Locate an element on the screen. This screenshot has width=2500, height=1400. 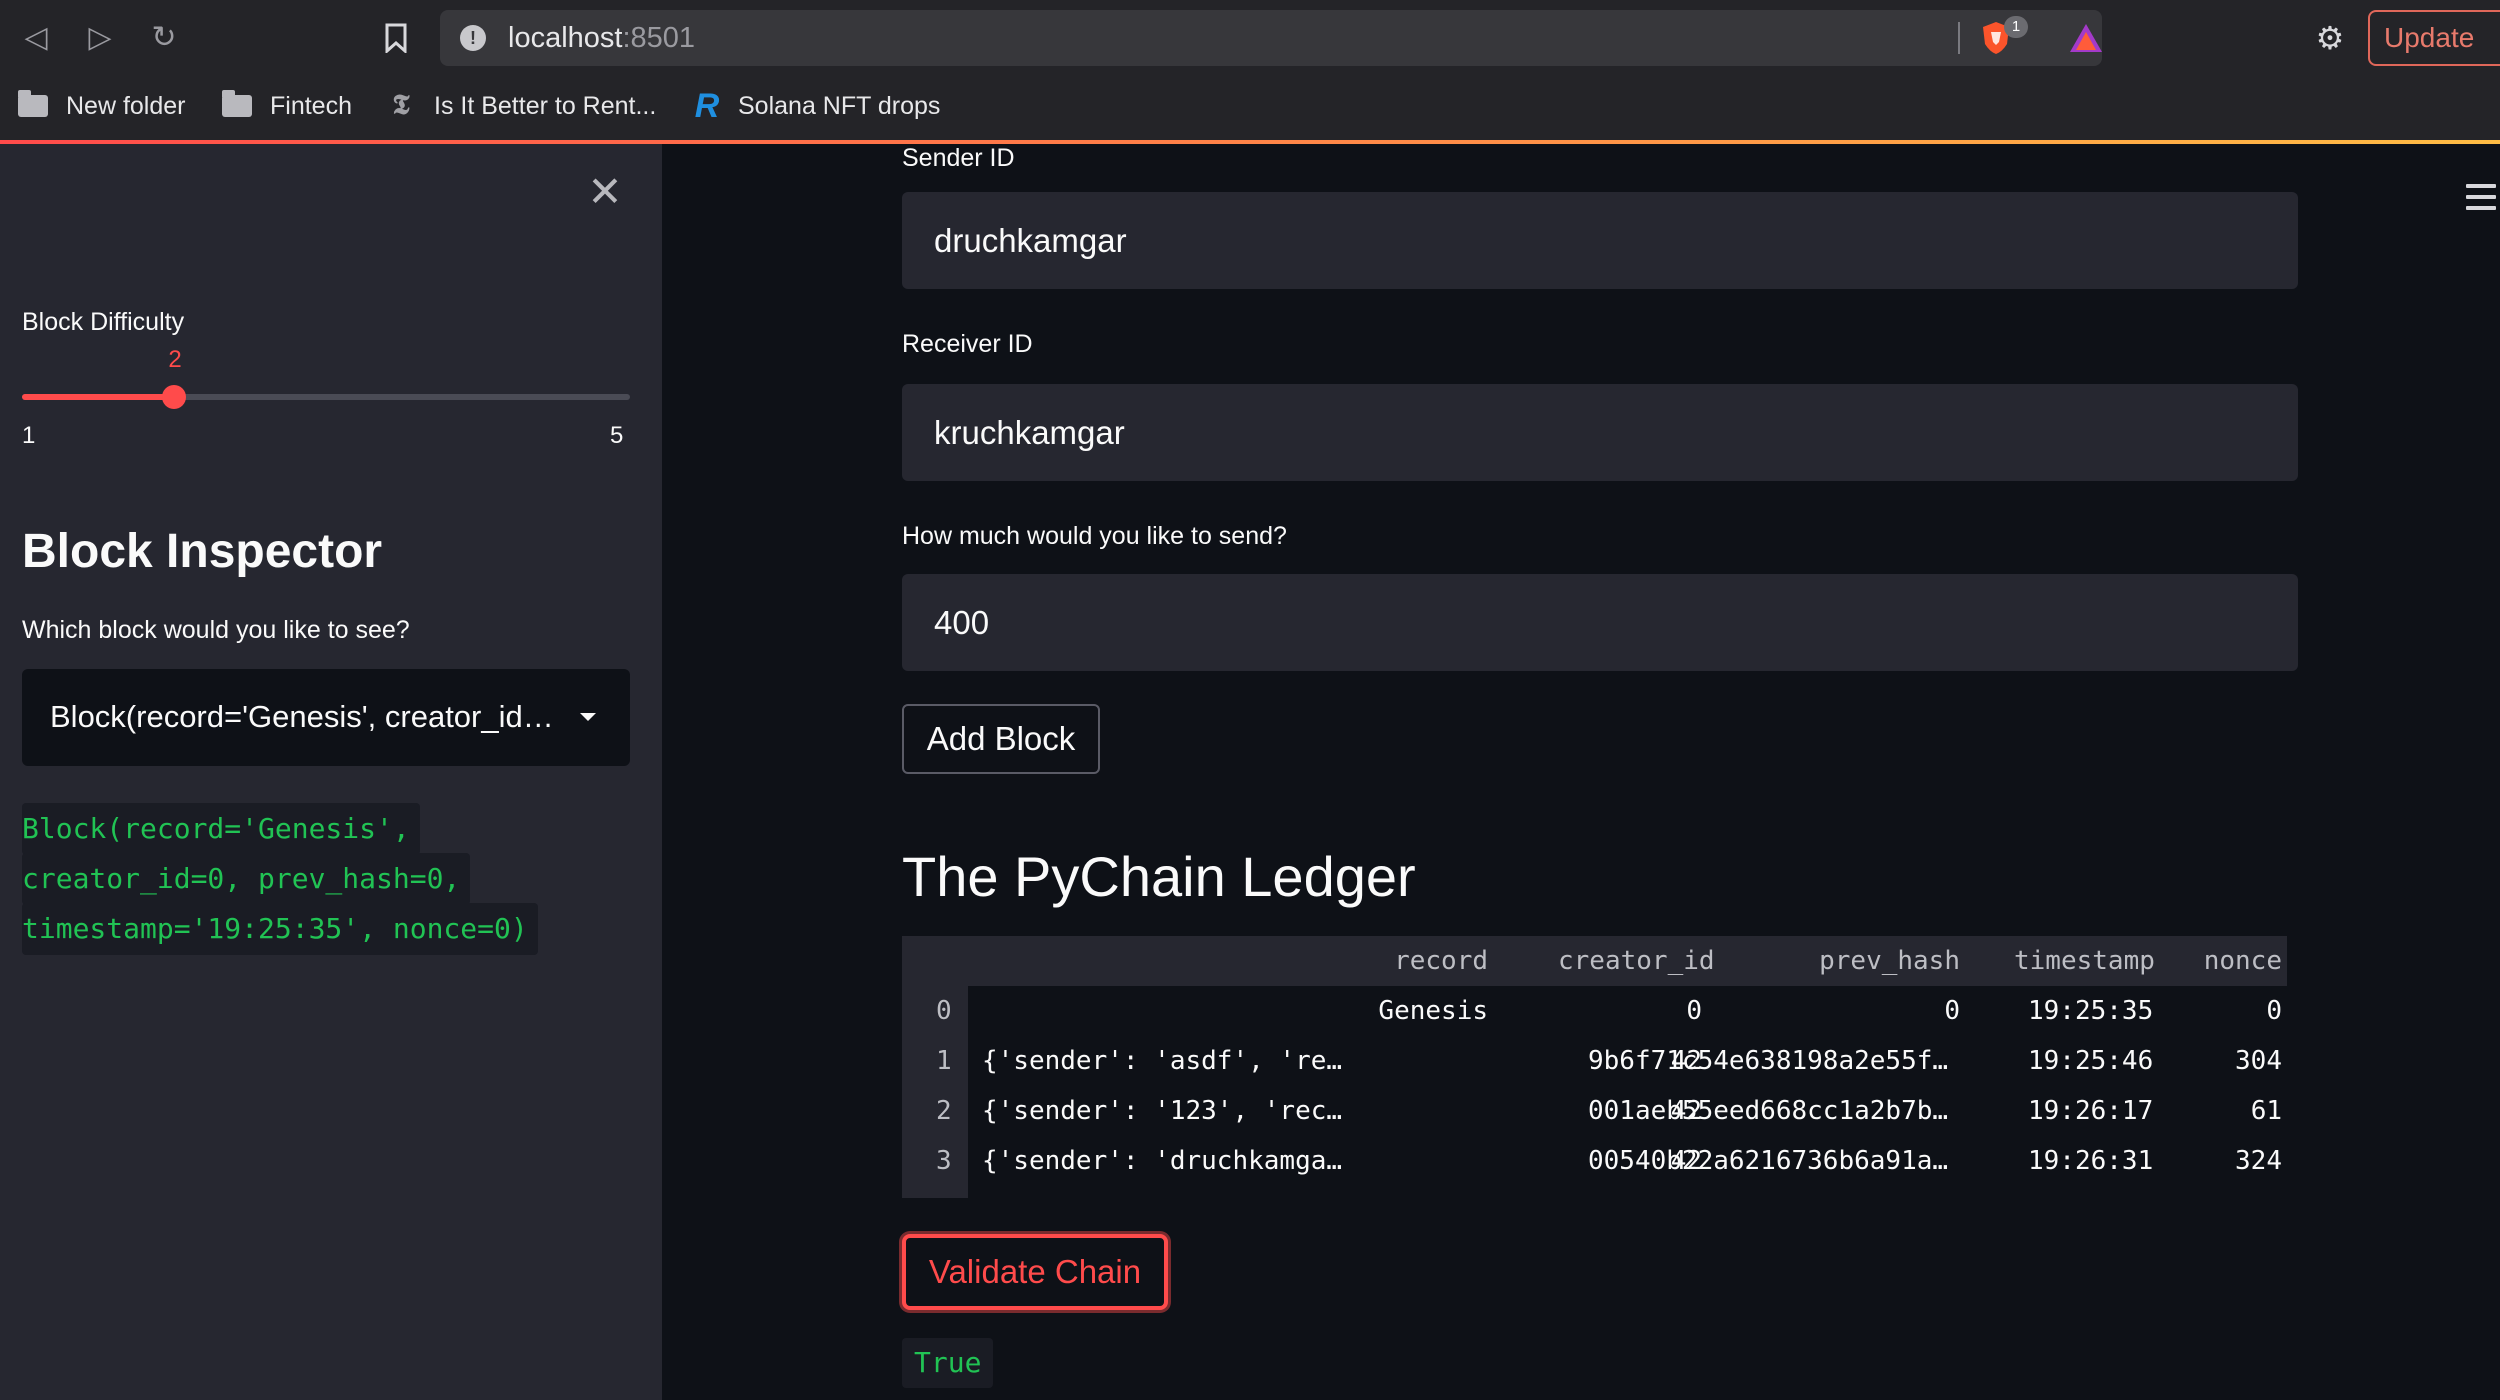
column-header: timestamp is located at coordinates (2084, 961).